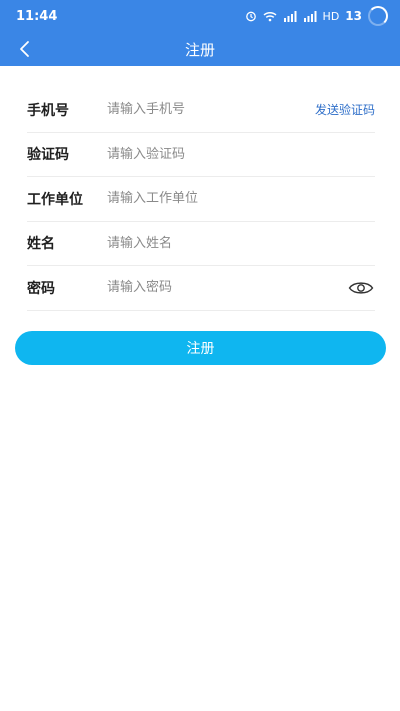 This screenshot has width=400, height=711. I want to click on name-row: 姓名, so click(201, 244).